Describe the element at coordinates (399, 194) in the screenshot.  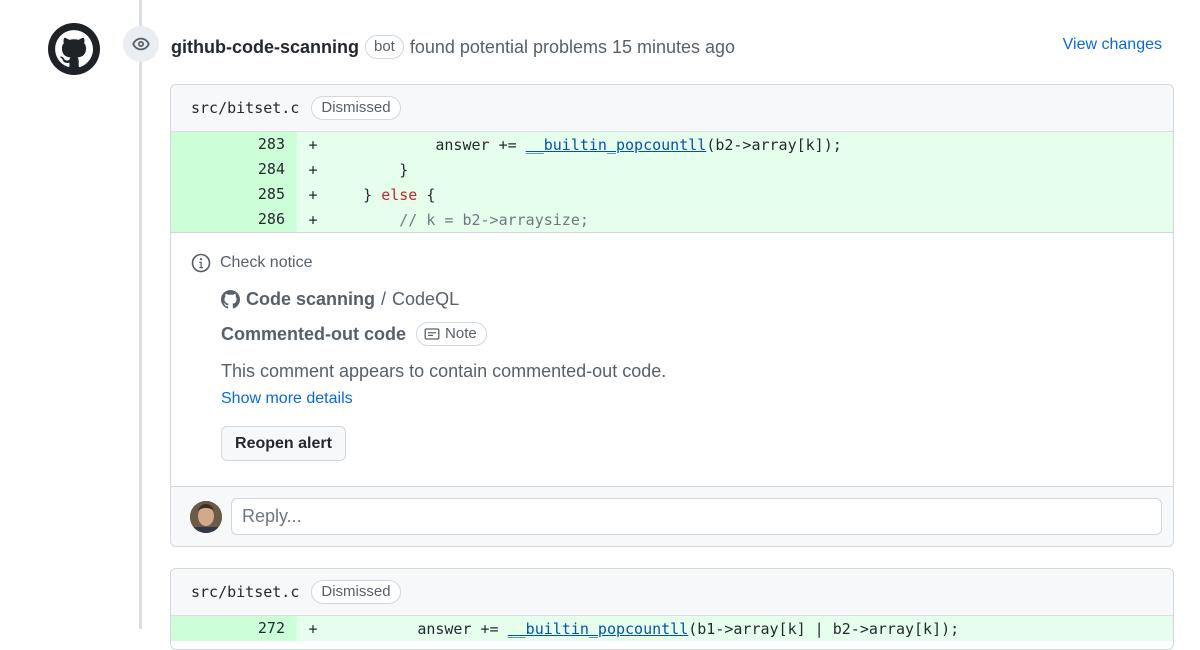
I see `code-keyword: else` at that location.